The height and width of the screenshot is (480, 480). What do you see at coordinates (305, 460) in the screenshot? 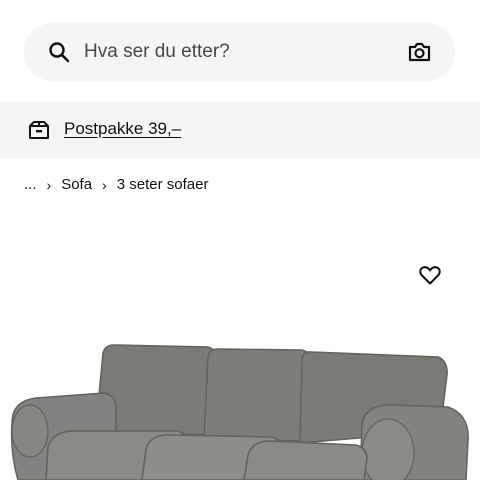
I see `sofa-seat-cushion-right` at bounding box center [305, 460].